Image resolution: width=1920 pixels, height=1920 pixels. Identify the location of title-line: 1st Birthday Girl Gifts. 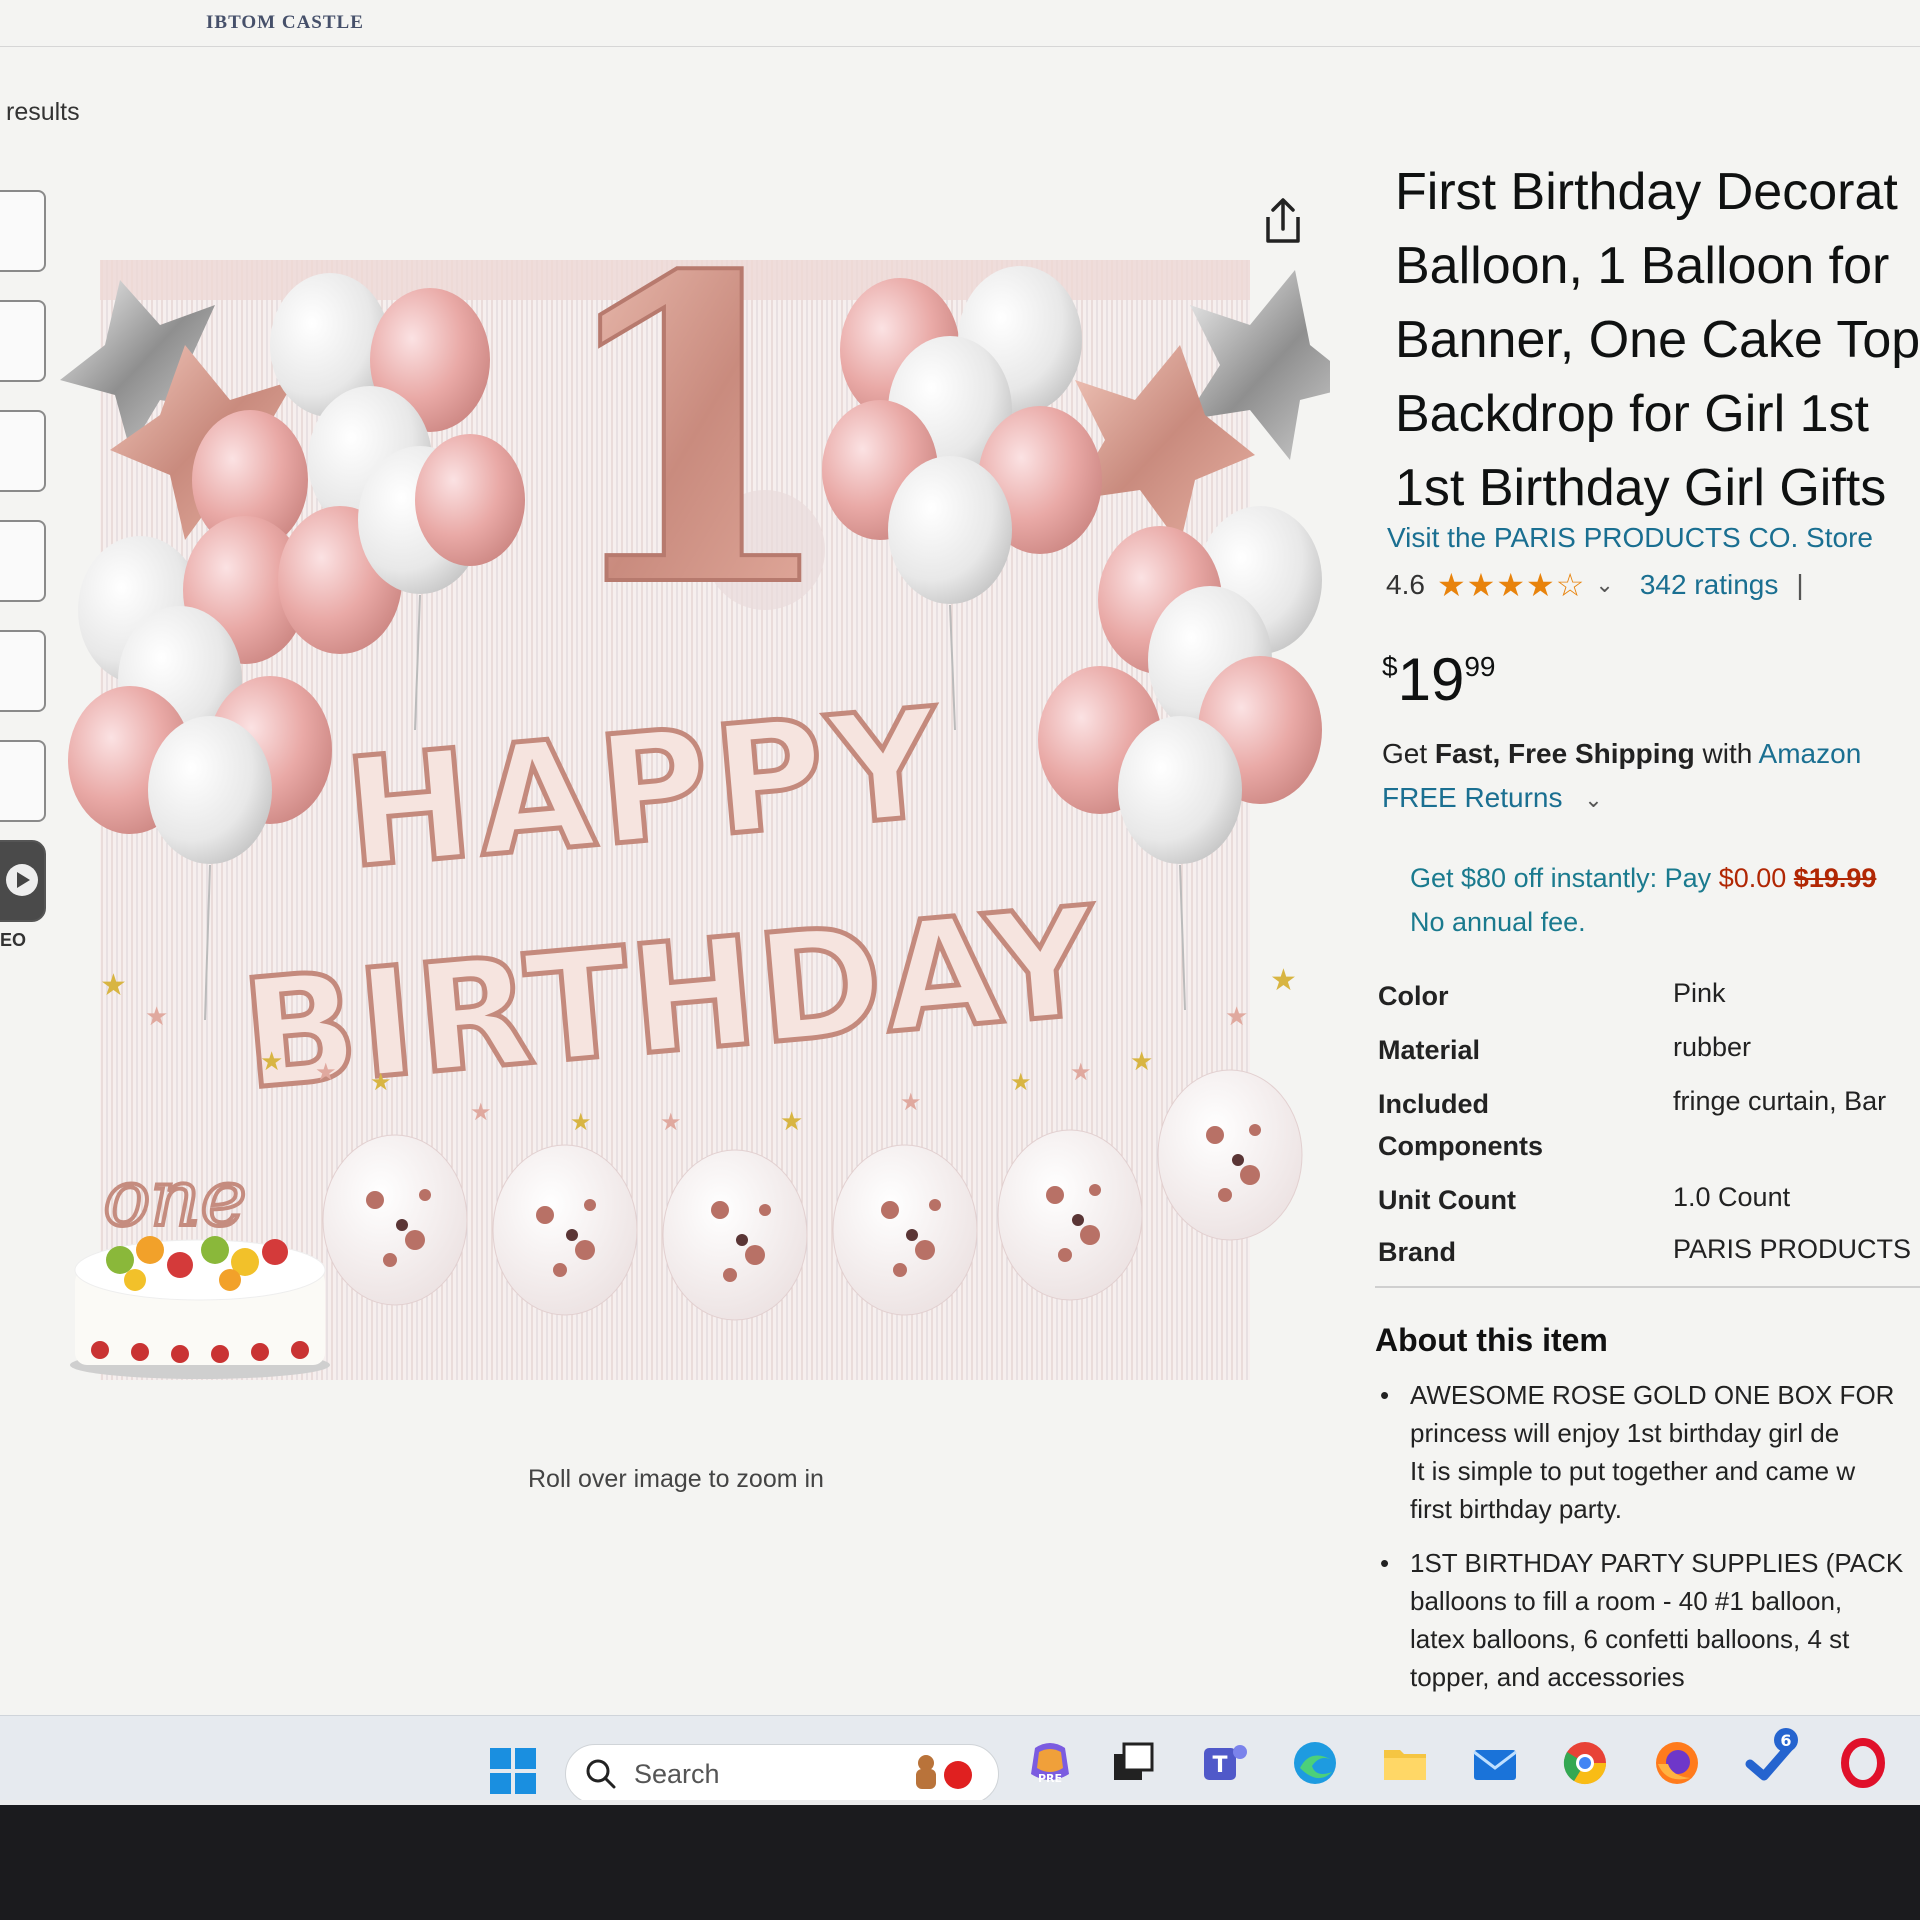
(1641, 488).